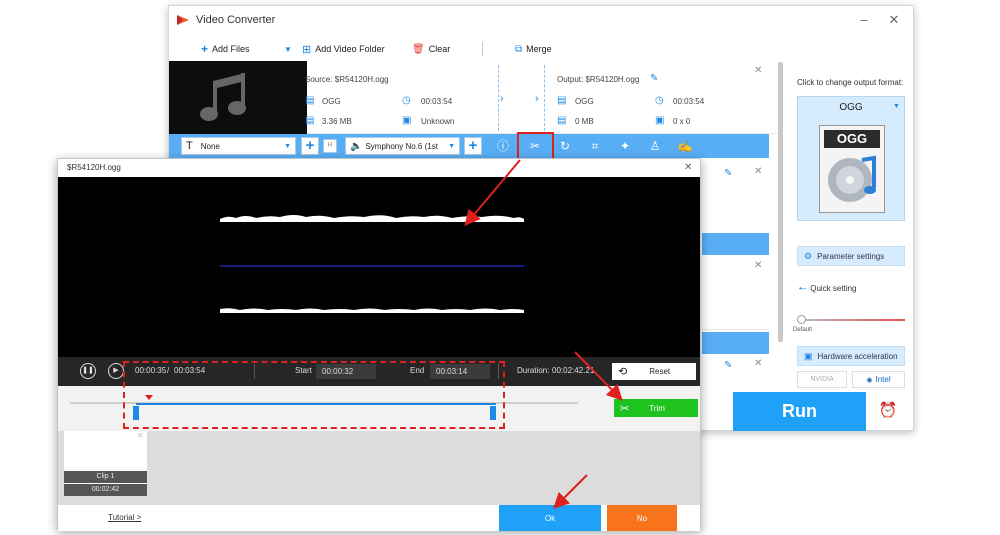  I want to click on duration-value: 00:02:42.21, so click(573, 370).